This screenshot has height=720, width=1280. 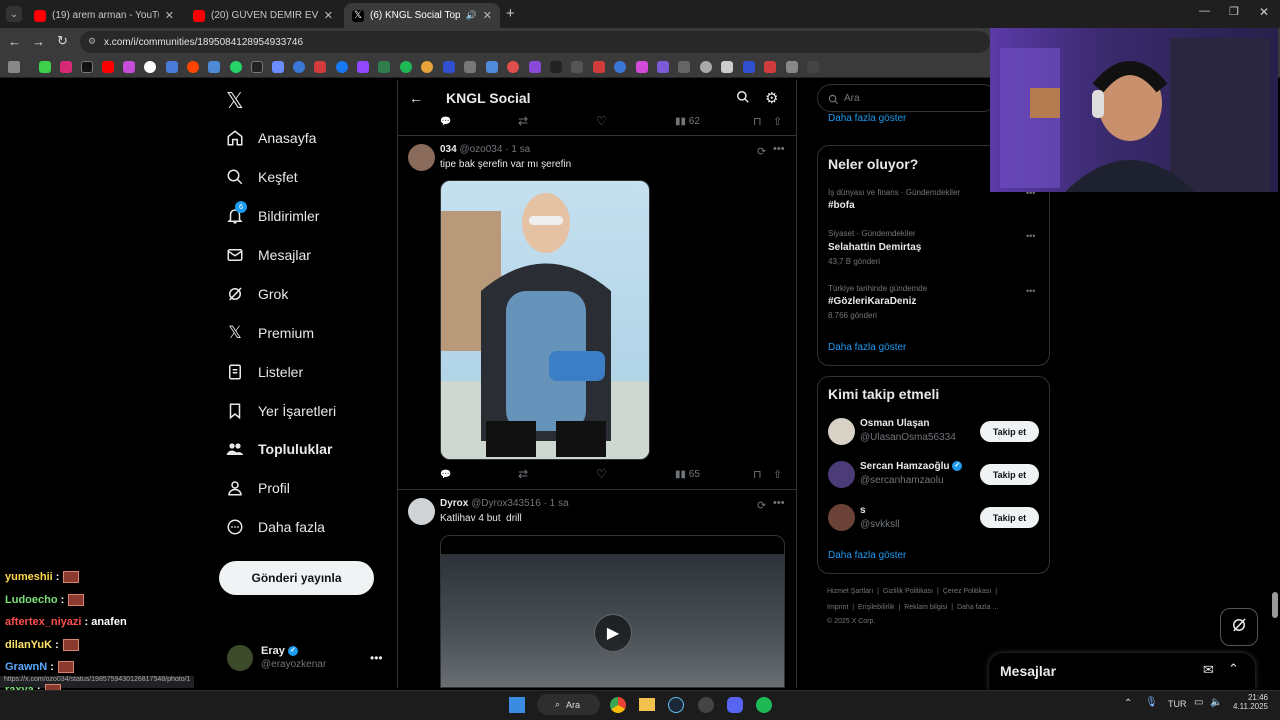 What do you see at coordinates (1177, 704) in the screenshot?
I see `language-indicator: TUR` at bounding box center [1177, 704].